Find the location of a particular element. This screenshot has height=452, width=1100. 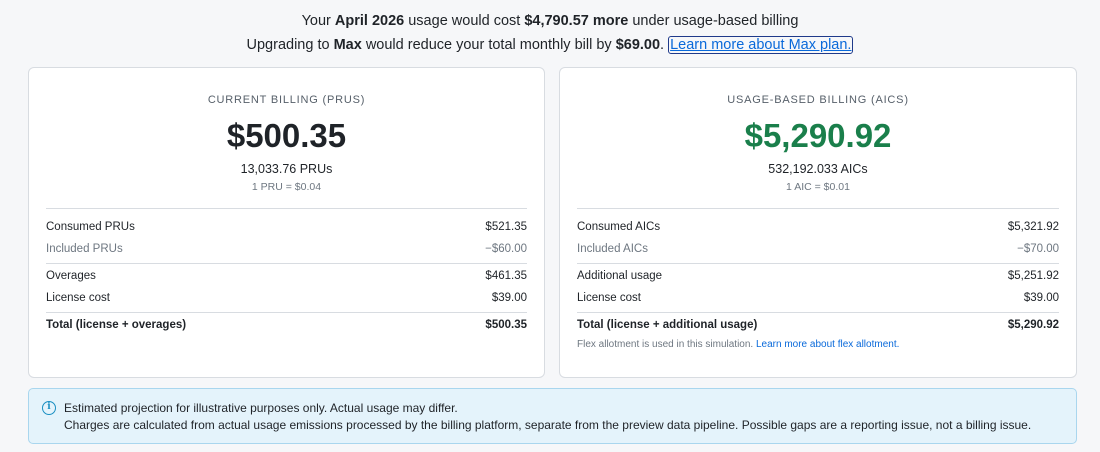

card-title: CURRENT BILLING (PRUS) is located at coordinates (286, 100).